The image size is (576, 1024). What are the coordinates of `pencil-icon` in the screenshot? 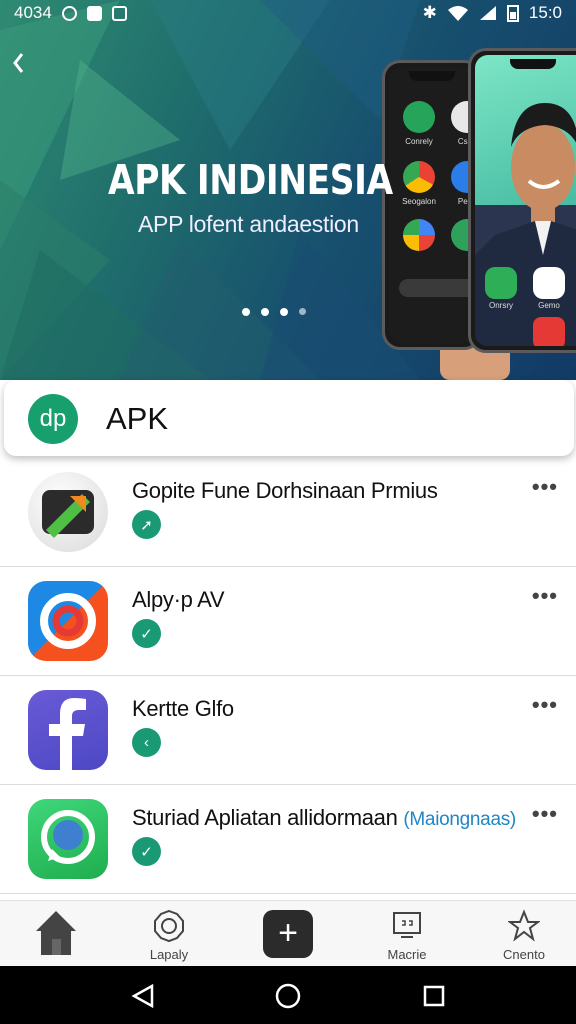 It's located at (68, 514).